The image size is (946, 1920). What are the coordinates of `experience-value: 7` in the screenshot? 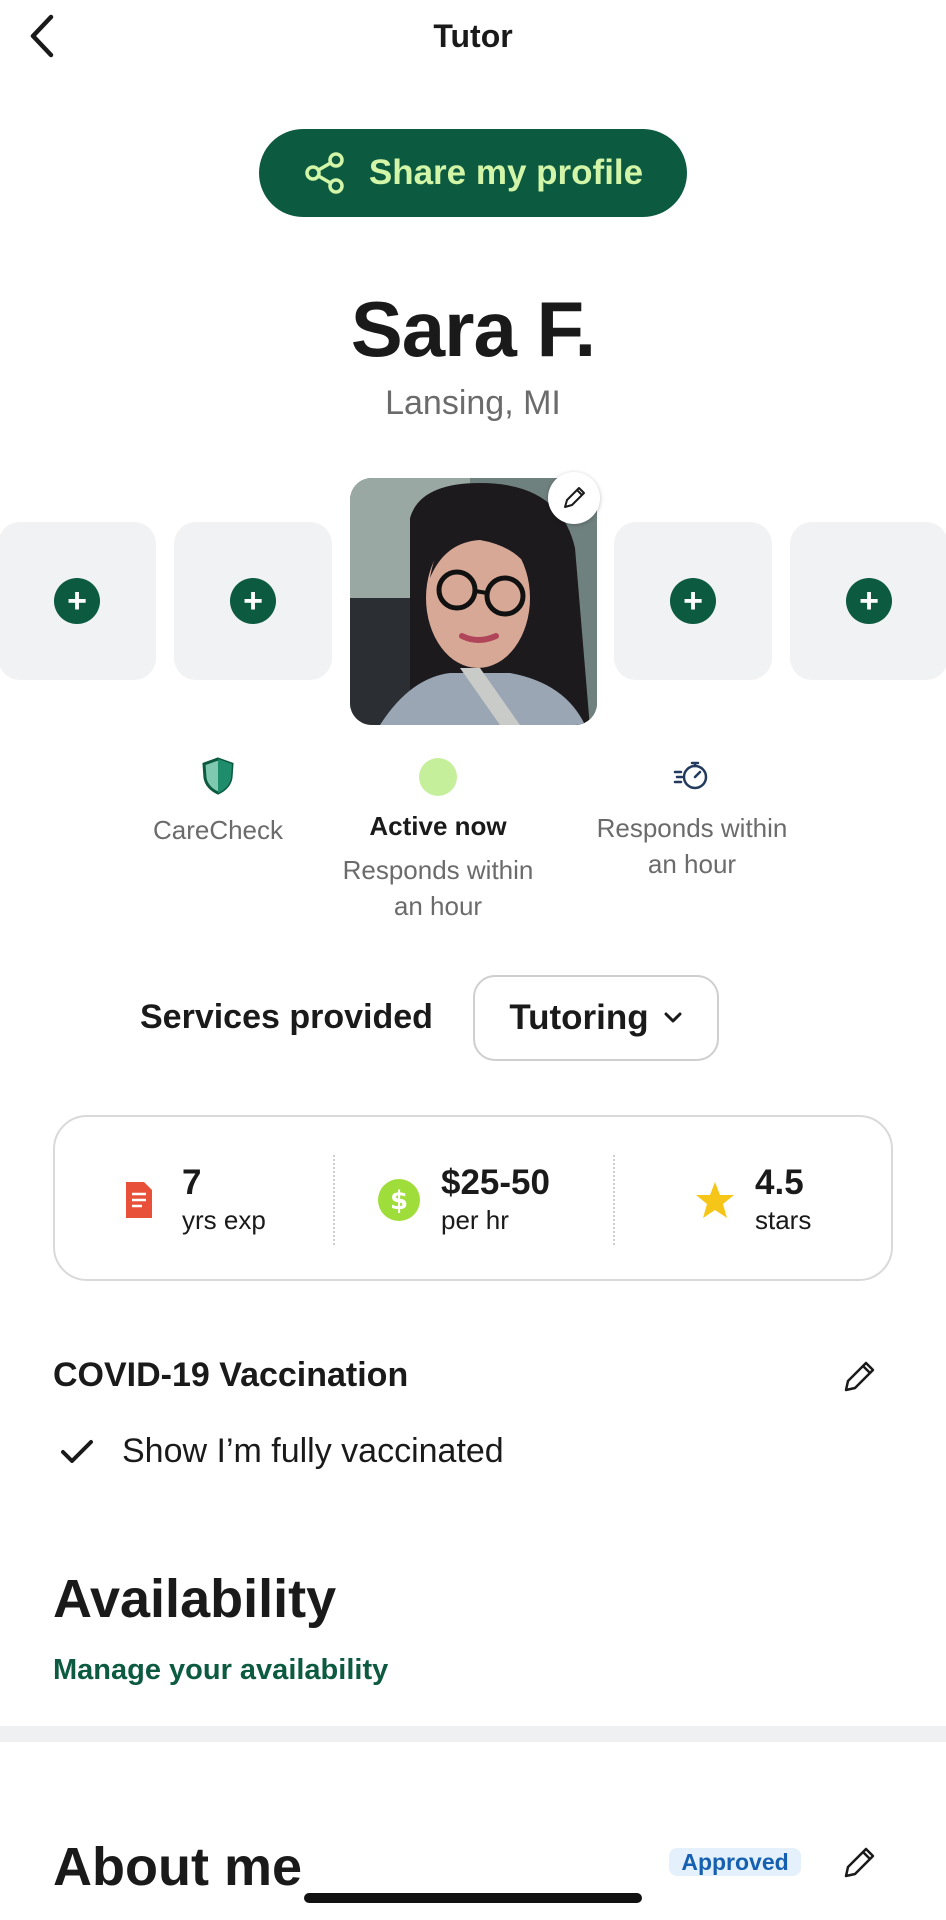 It's located at (192, 1182).